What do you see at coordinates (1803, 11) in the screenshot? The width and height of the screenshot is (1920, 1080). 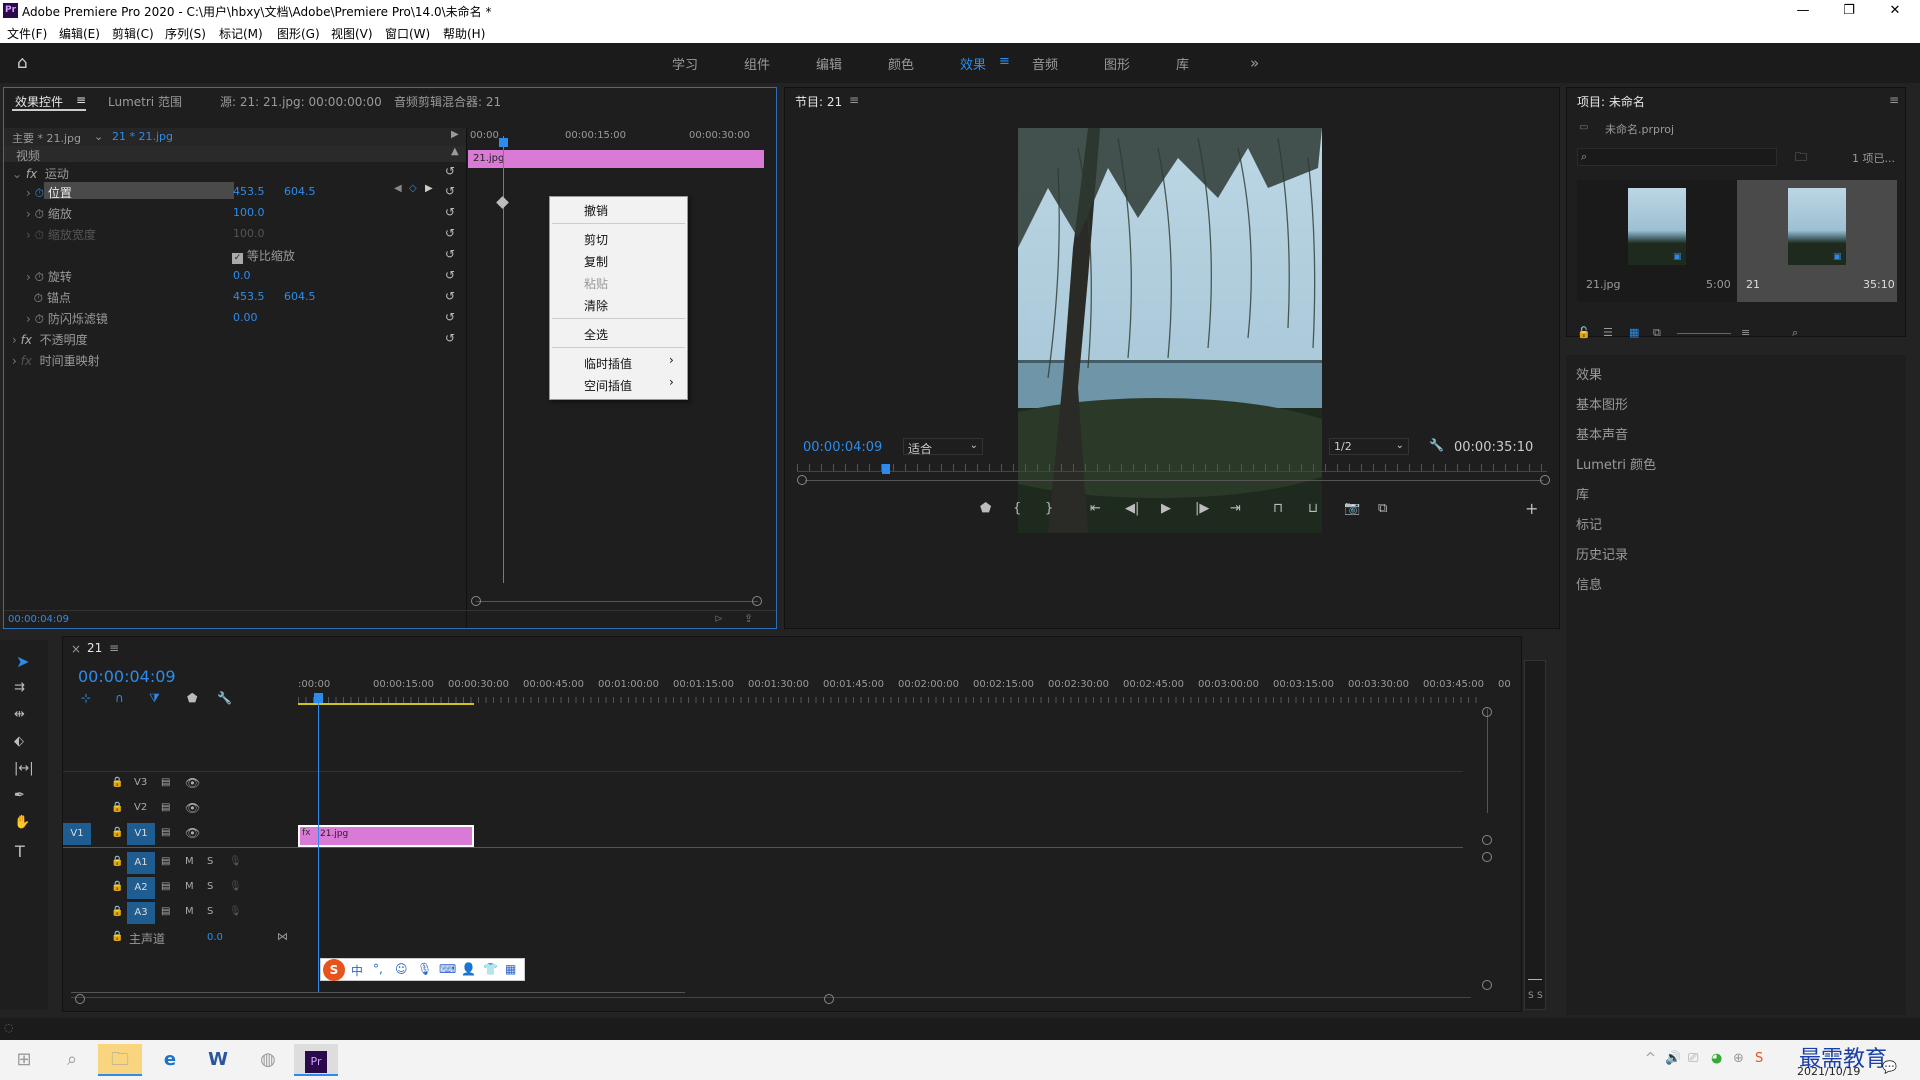 I see `minimize-button: —` at bounding box center [1803, 11].